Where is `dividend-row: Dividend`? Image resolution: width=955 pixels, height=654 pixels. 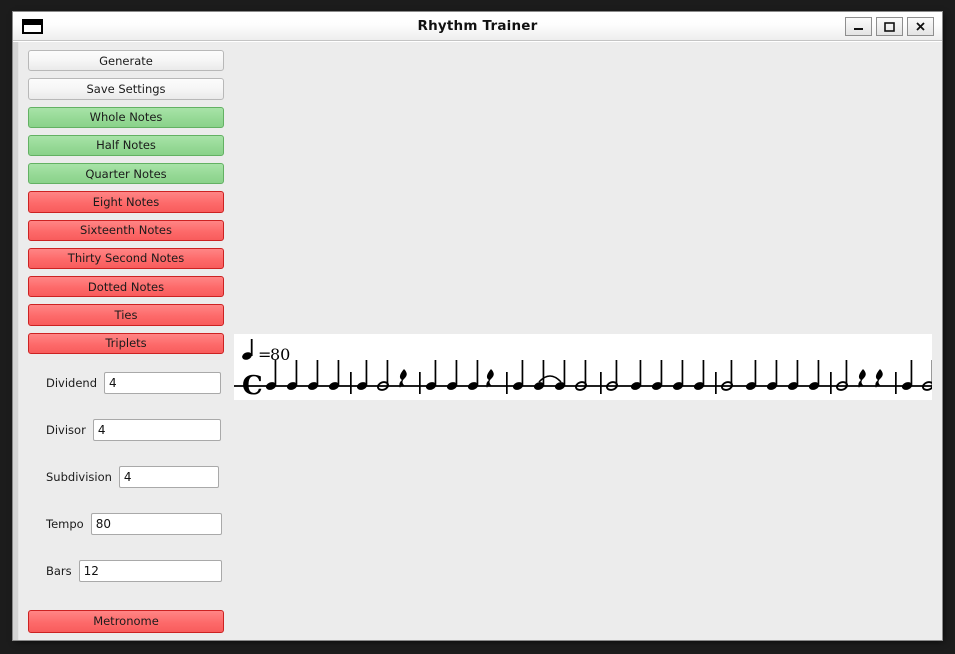 dividend-row: Dividend is located at coordinates (131, 382).